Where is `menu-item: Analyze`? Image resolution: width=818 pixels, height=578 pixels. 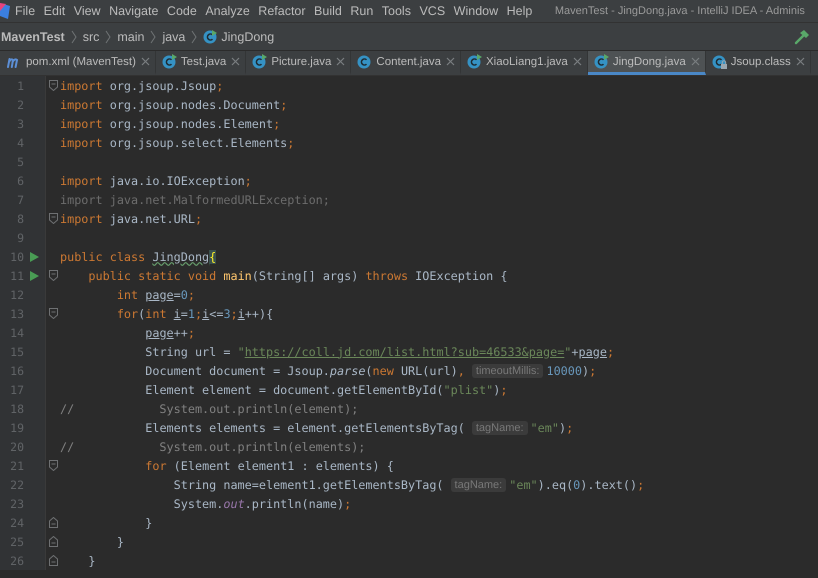
menu-item: Analyze is located at coordinates (227, 11).